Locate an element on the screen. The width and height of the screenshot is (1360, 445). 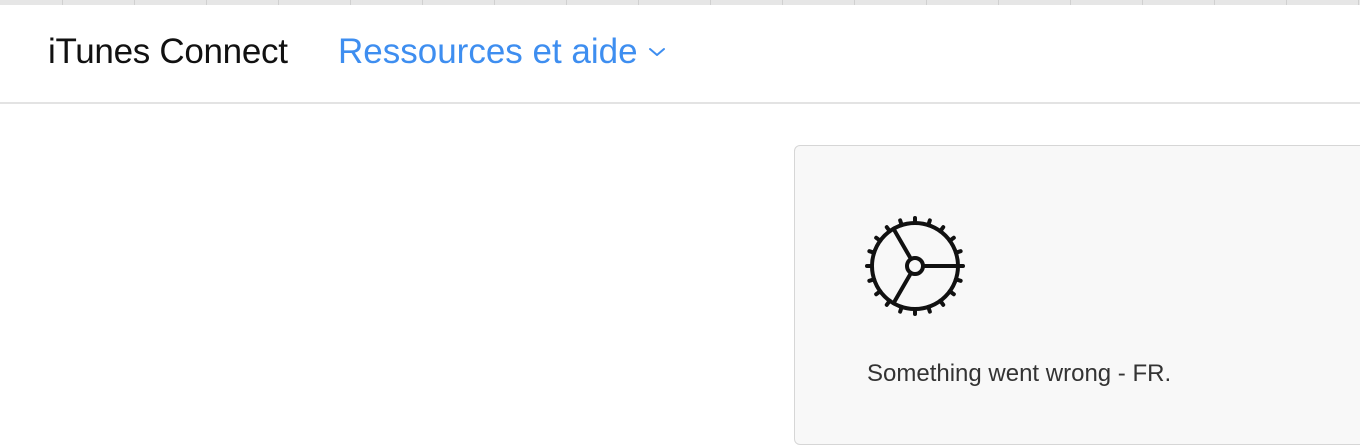
error-message: Something went wrong - FR. is located at coordinates (1019, 373).